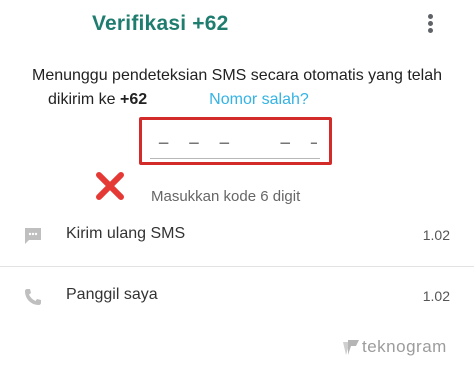 Image resolution: width=474 pixels, height=371 pixels. I want to click on code-input-underline, so click(235, 158).